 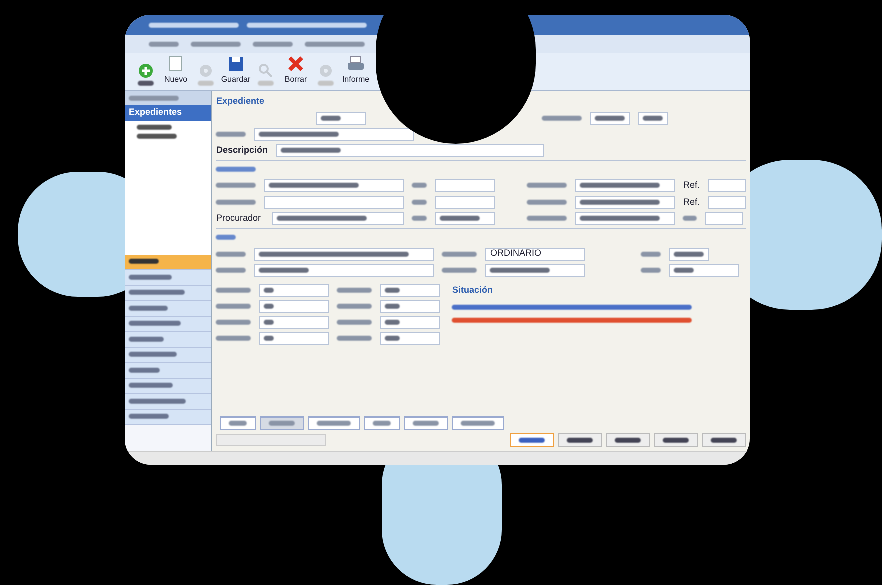 I want to click on toolbar-button: Guardar, so click(x=236, y=71).